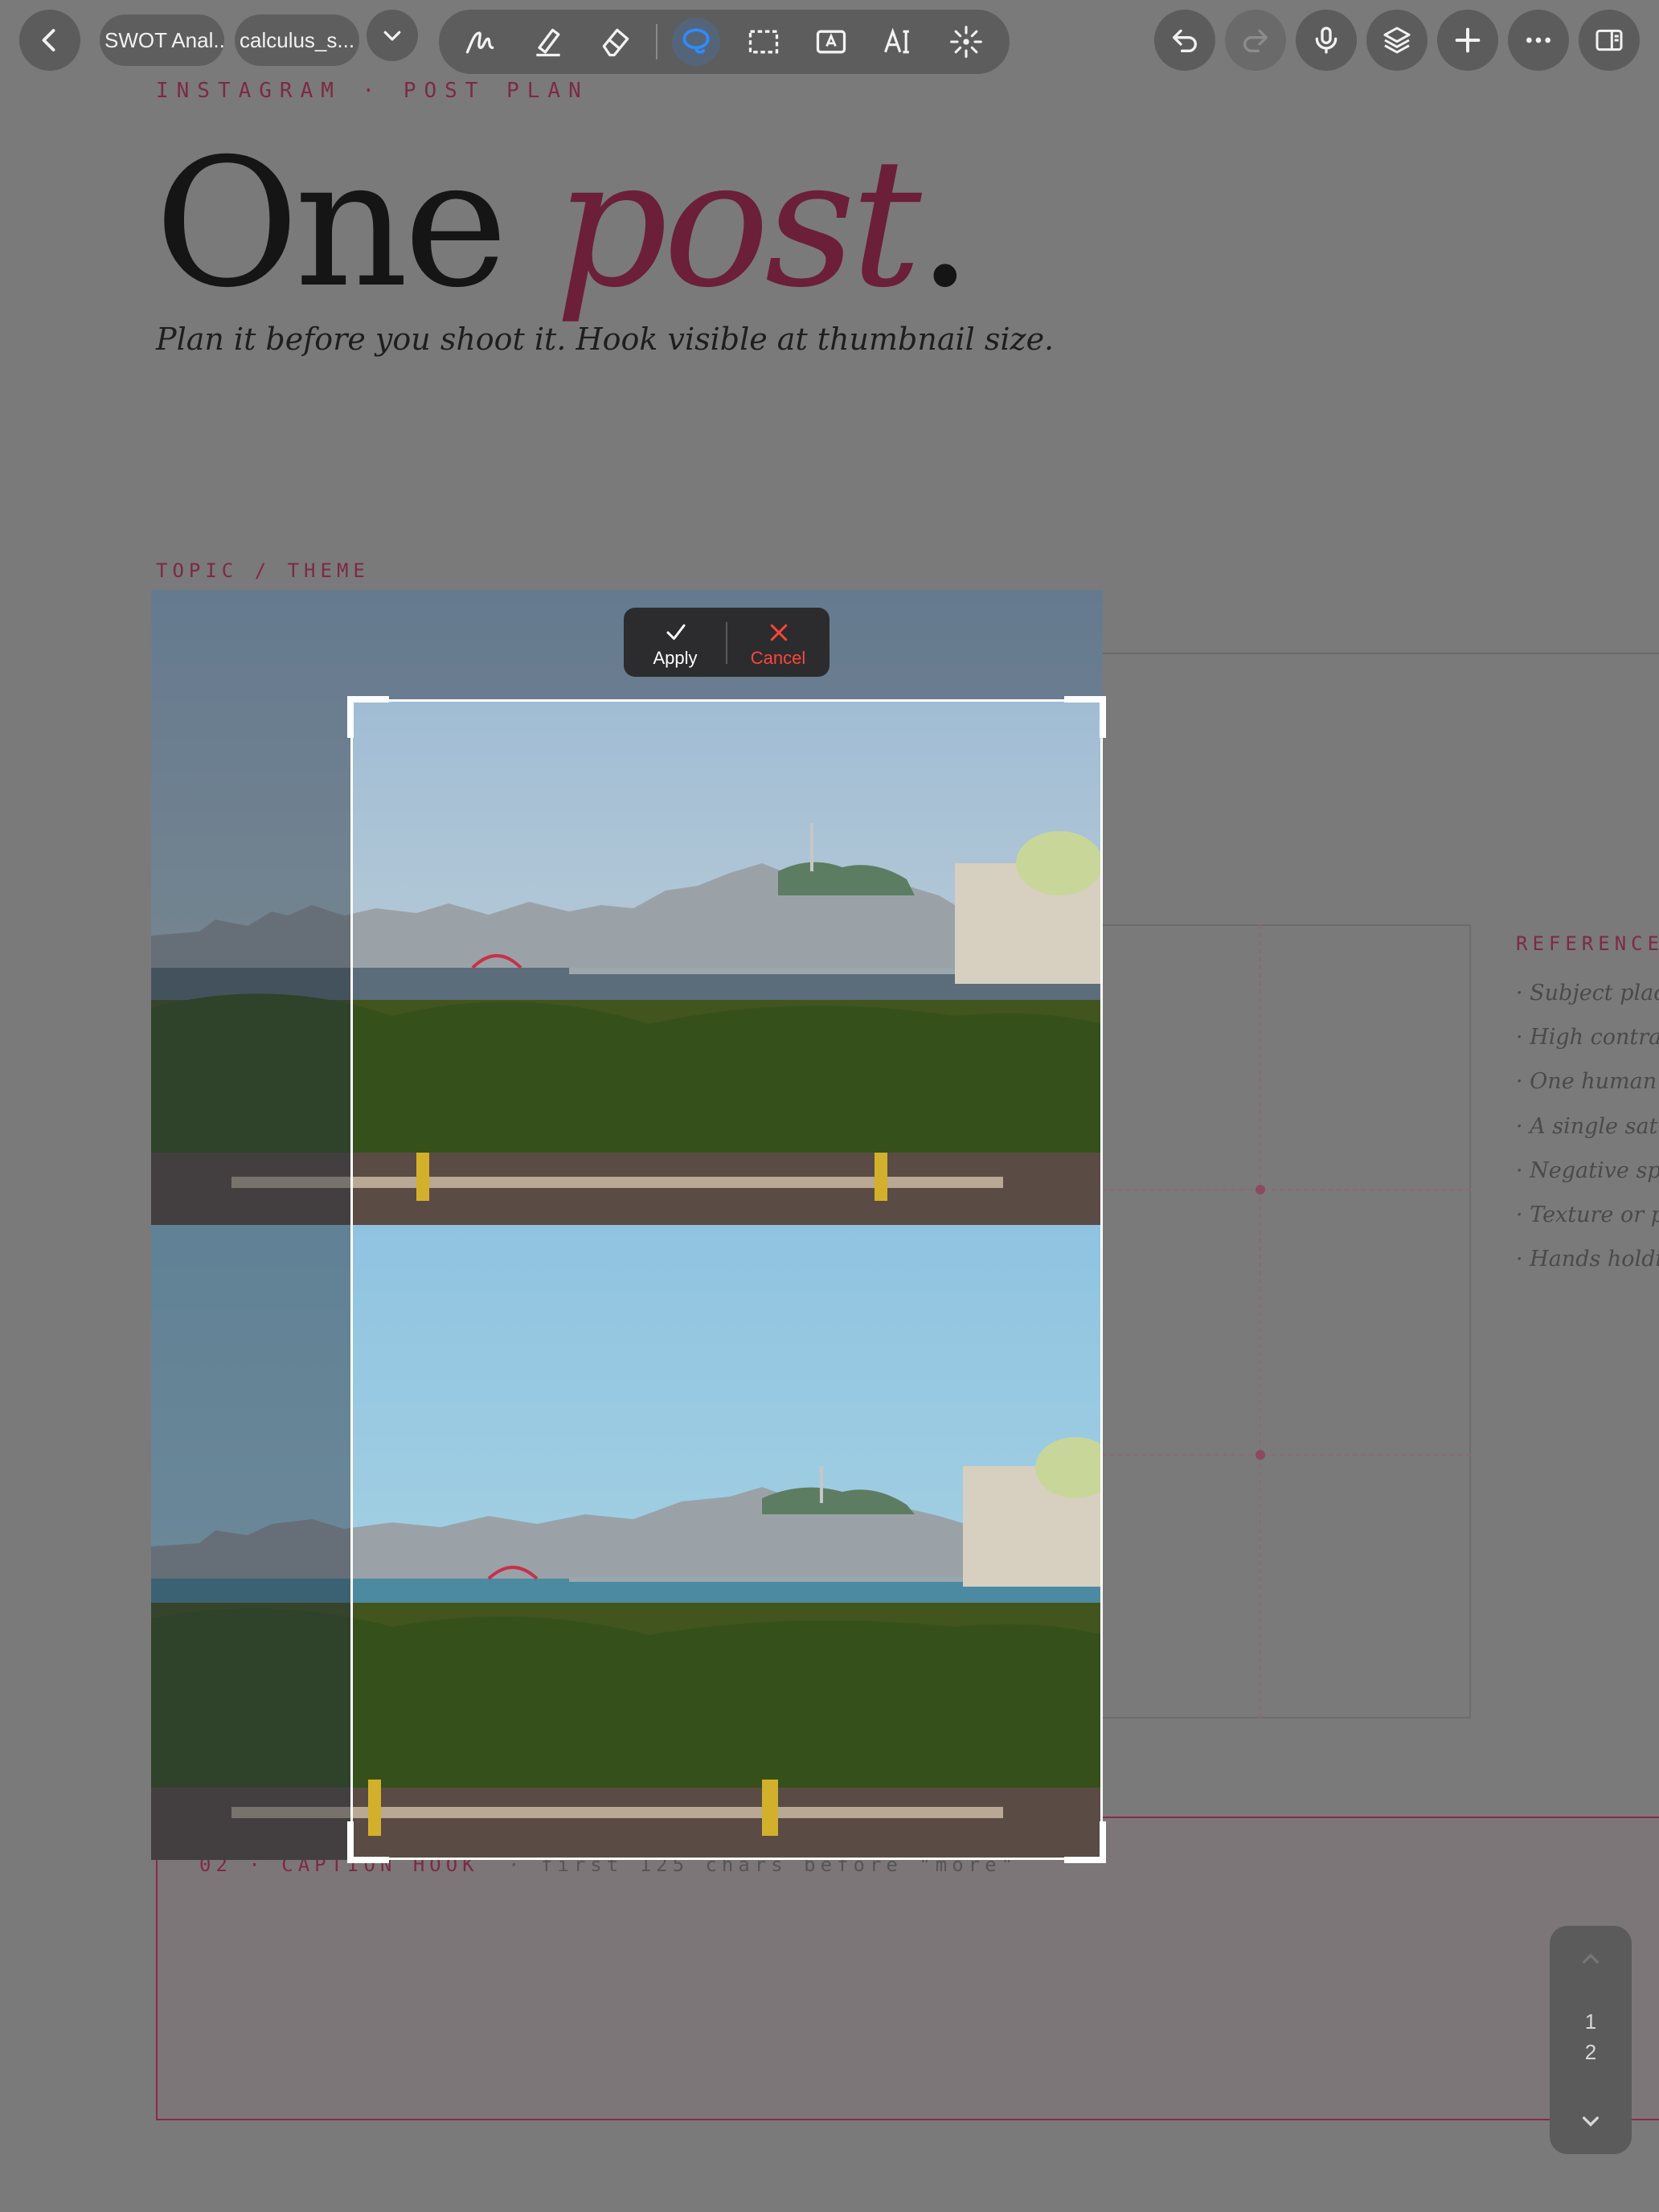 Image resolution: width=1659 pixels, height=2212 pixels. I want to click on page-eyebrow: INSTAGRAM · POST PLAN, so click(372, 91).